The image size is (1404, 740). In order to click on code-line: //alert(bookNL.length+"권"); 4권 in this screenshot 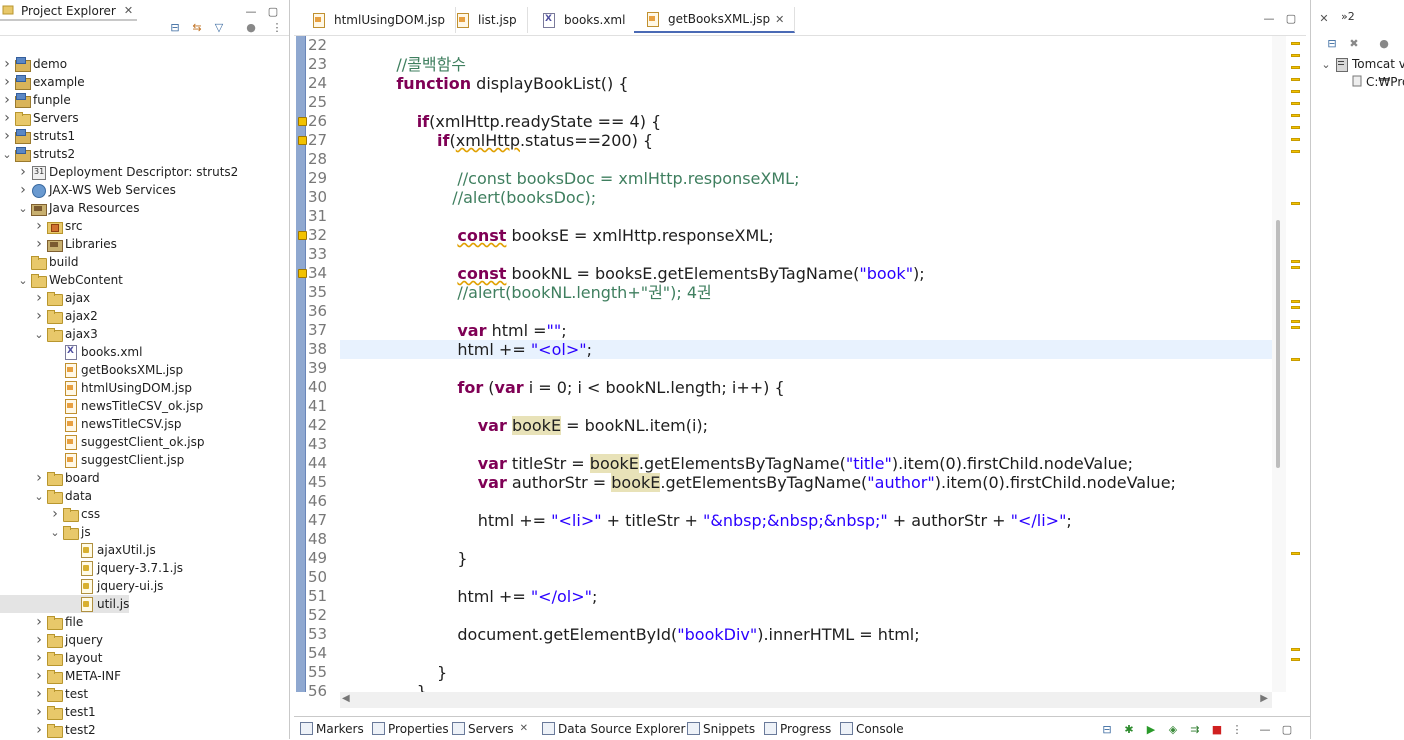, I will do `click(543, 292)`.